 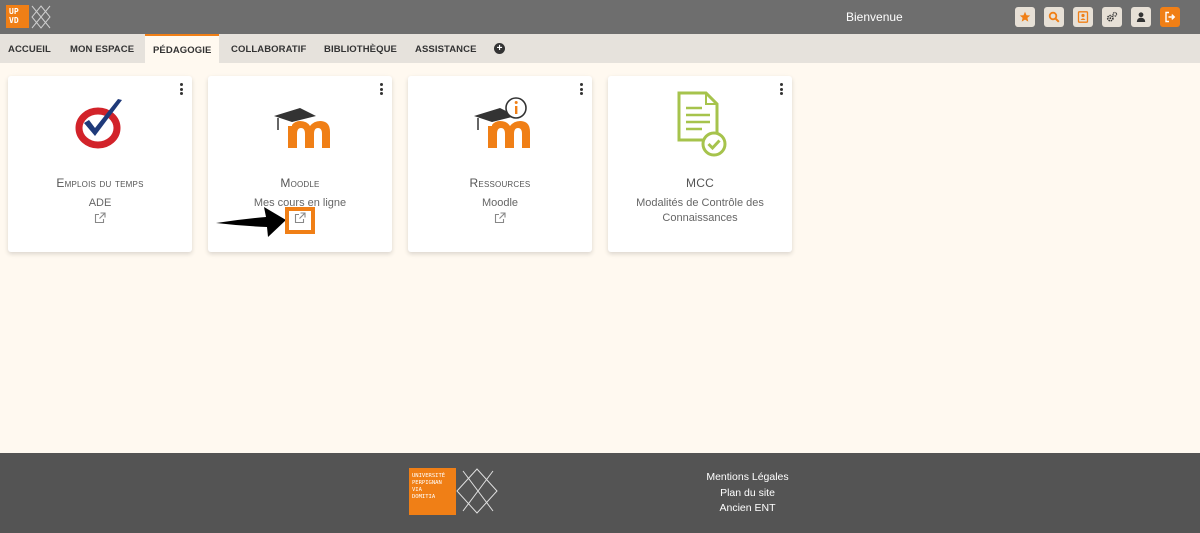 What do you see at coordinates (446, 48) in the screenshot?
I see `nav-assistance: ASSISTANCE` at bounding box center [446, 48].